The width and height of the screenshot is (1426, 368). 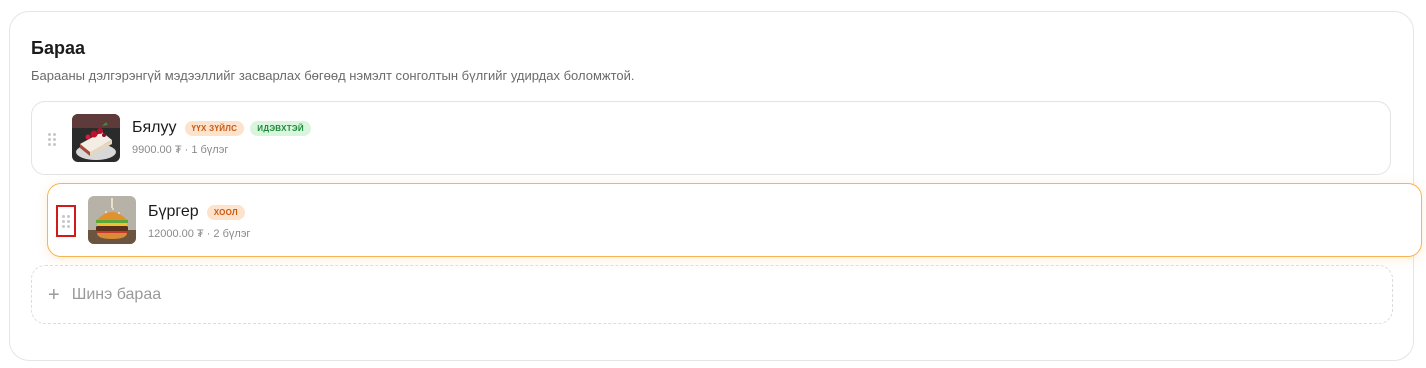 What do you see at coordinates (154, 127) in the screenshot?
I see `product-name: Бялуу` at bounding box center [154, 127].